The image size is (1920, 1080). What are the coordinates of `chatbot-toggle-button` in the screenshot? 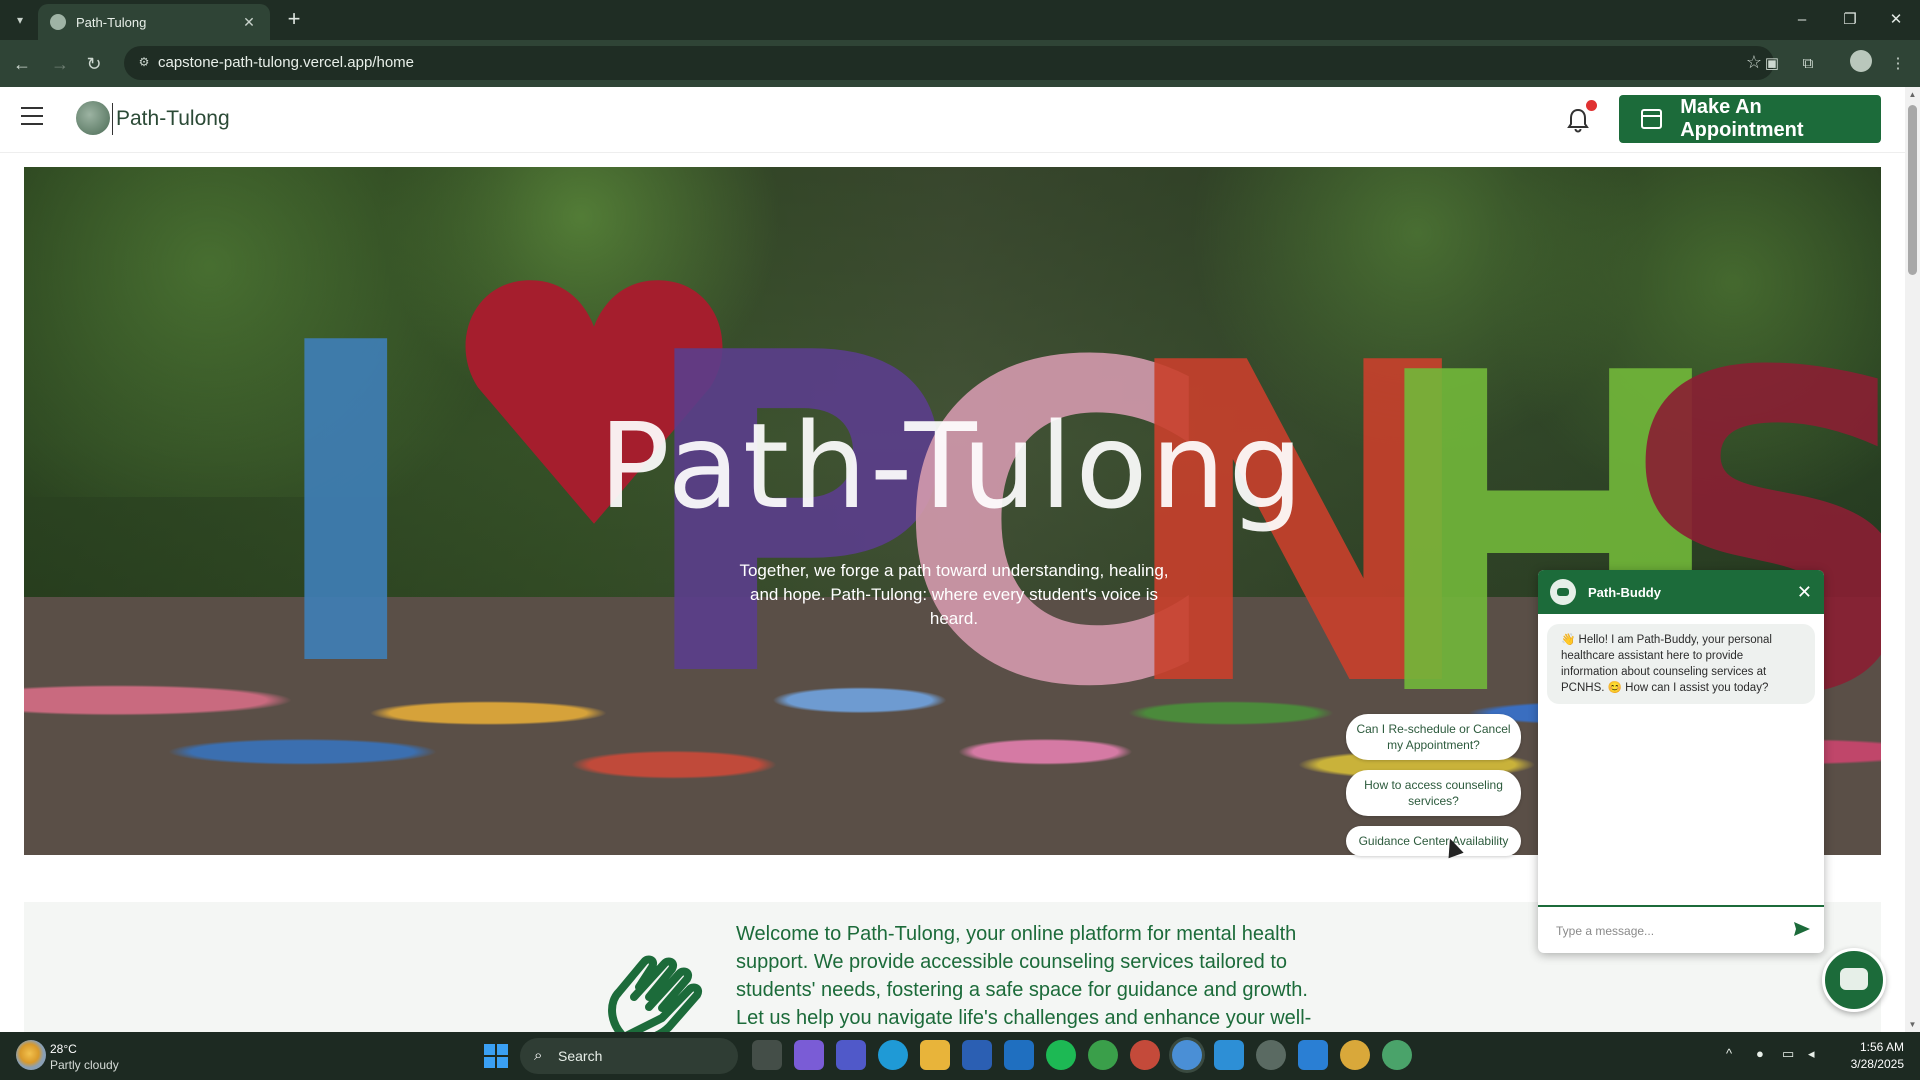 It's located at (1854, 980).